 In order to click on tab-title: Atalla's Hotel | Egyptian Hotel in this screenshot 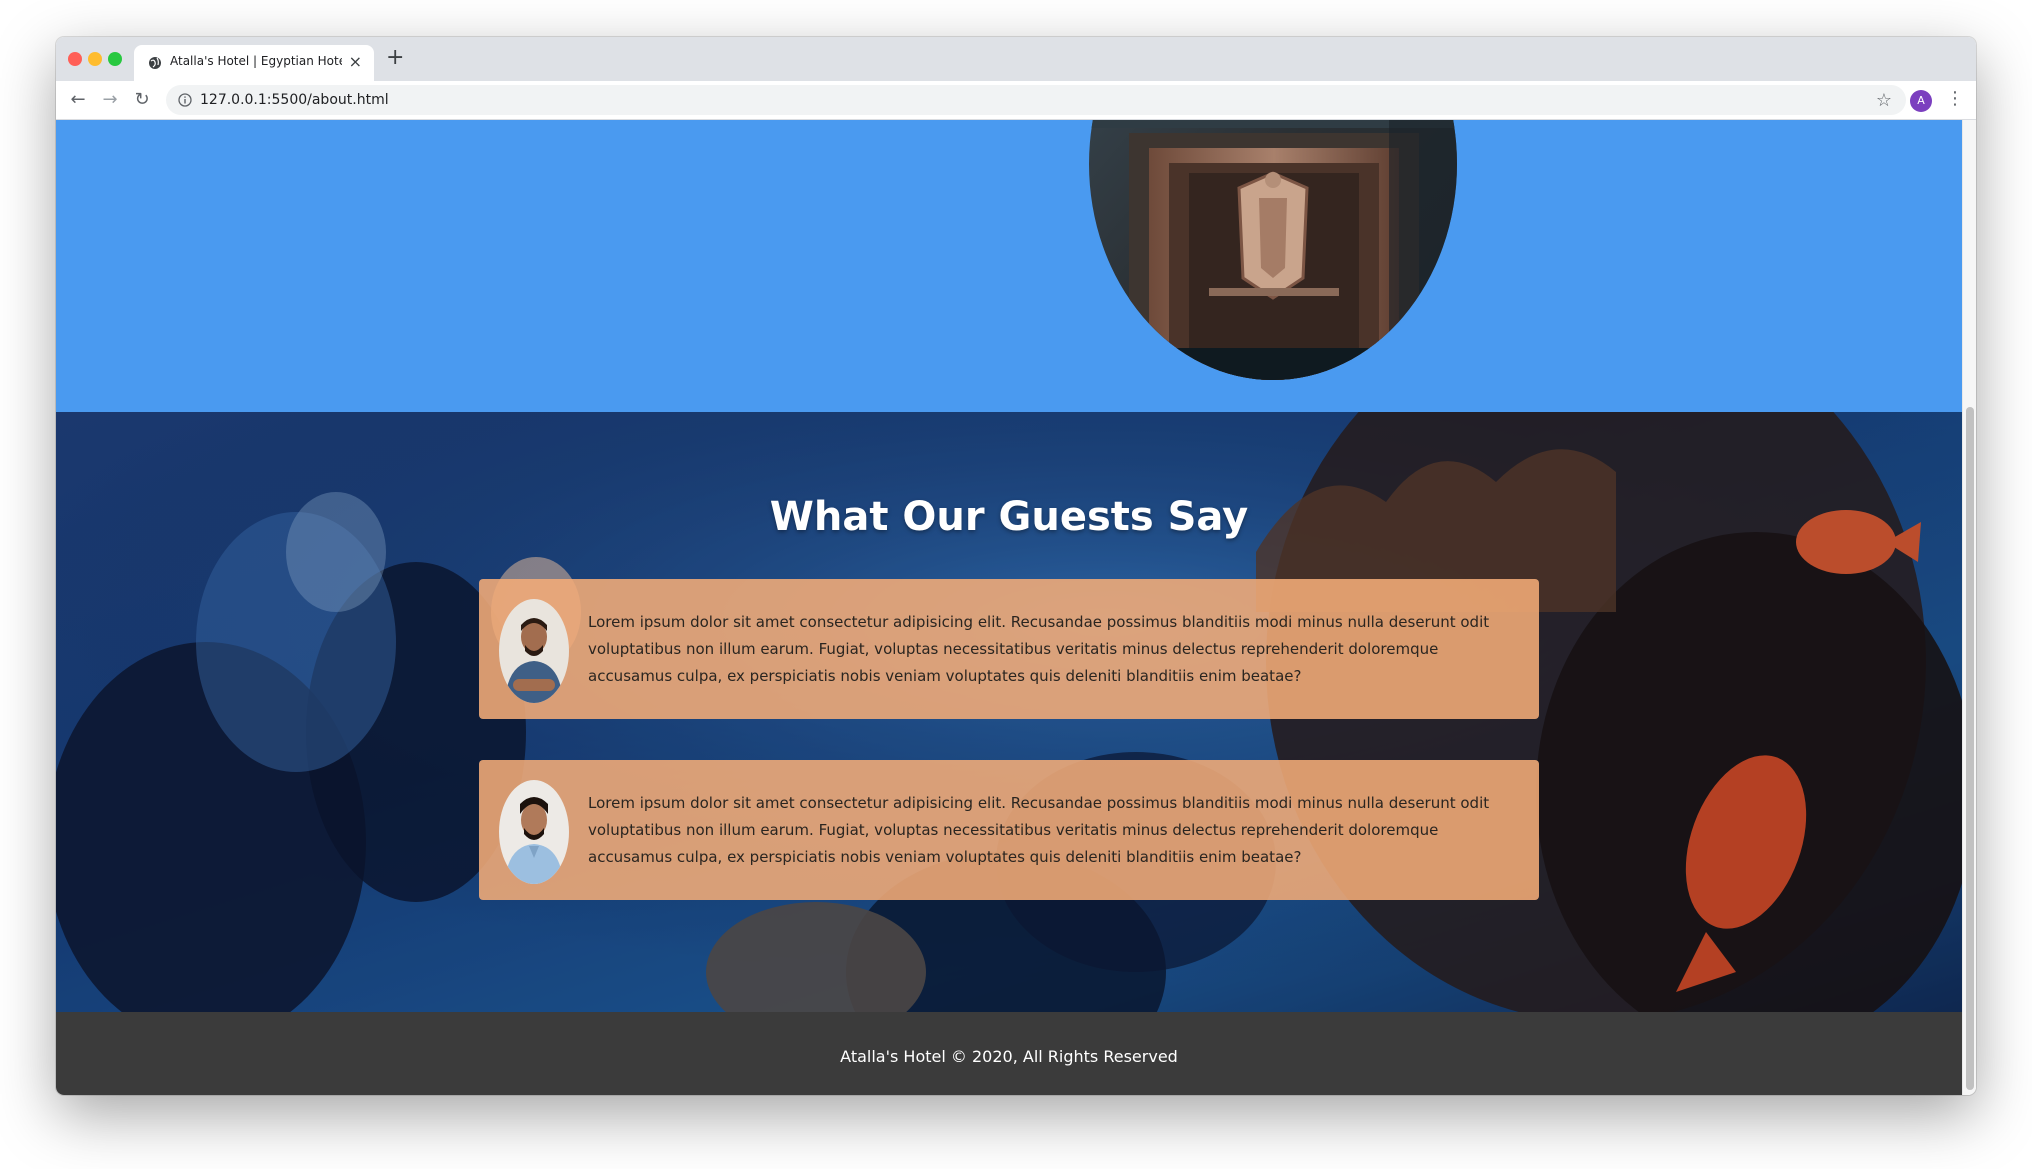, I will do `click(256, 61)`.